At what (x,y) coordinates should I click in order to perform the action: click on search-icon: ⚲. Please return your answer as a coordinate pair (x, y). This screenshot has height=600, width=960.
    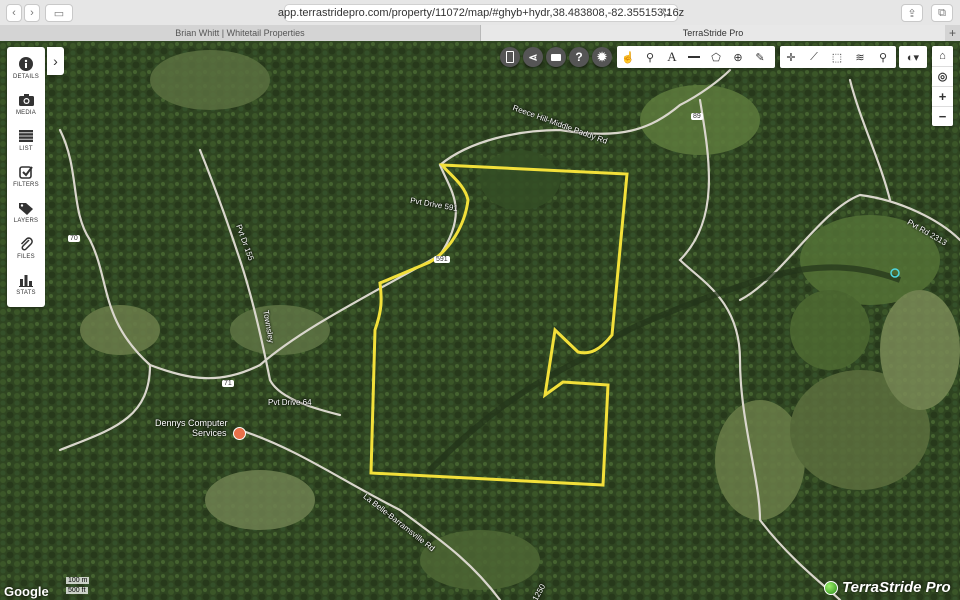
    Looking at the image, I should click on (883, 57).